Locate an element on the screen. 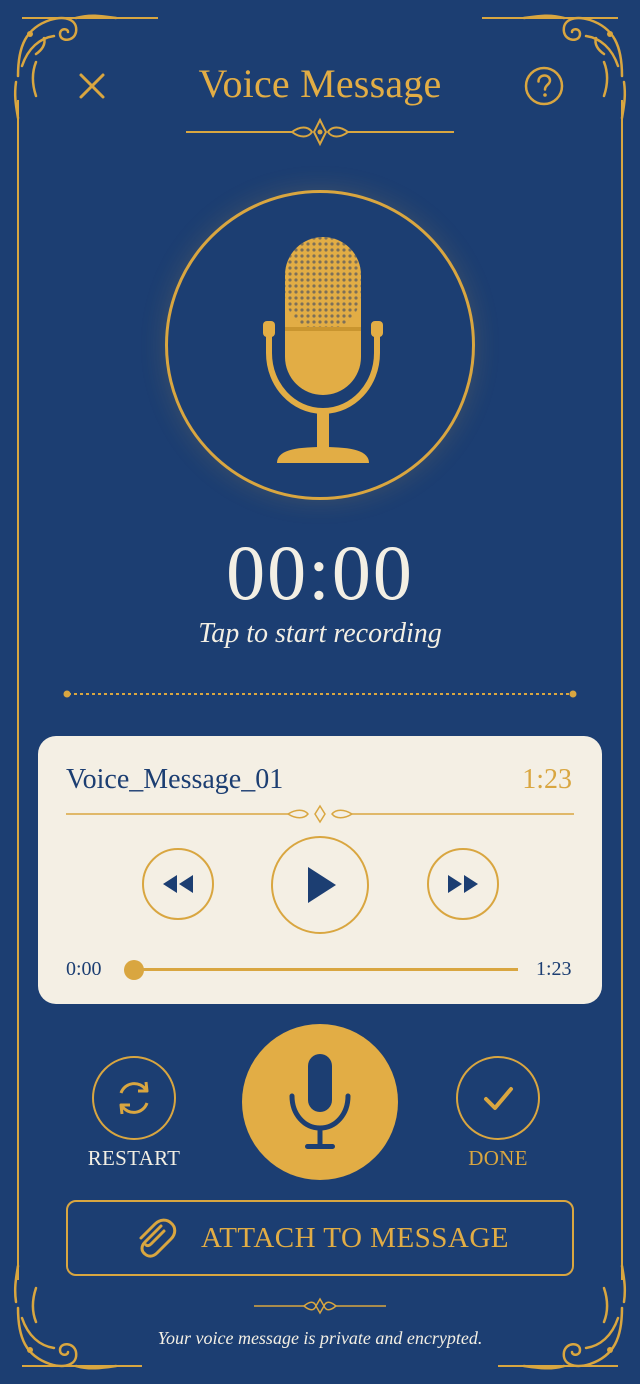 Image resolution: width=640 pixels, height=1384 pixels. frame-left-line is located at coordinates (18, 690).